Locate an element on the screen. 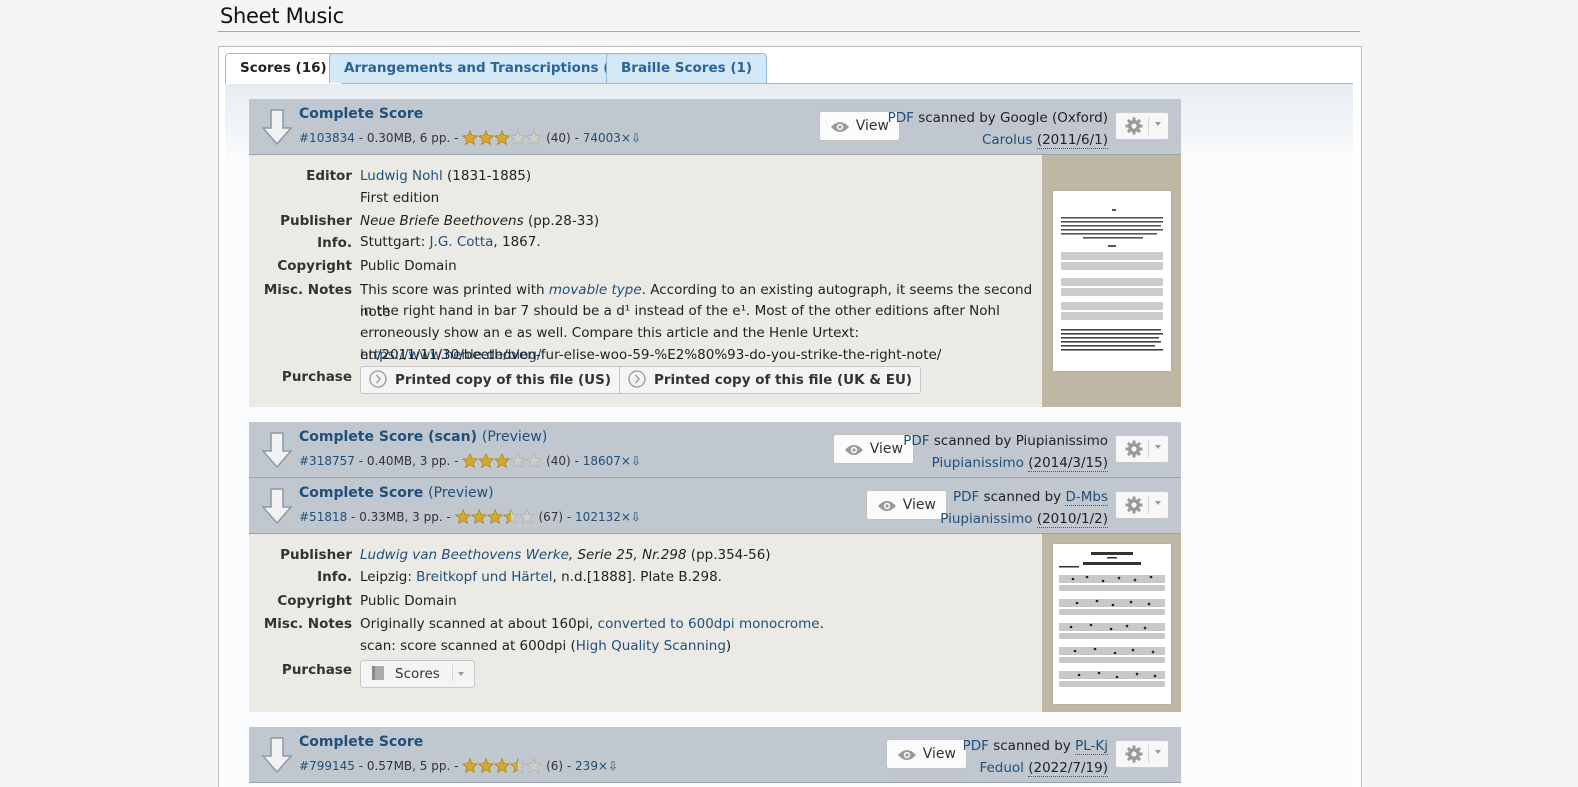  file-title: Complete Score (Preview) is located at coordinates (396, 493).